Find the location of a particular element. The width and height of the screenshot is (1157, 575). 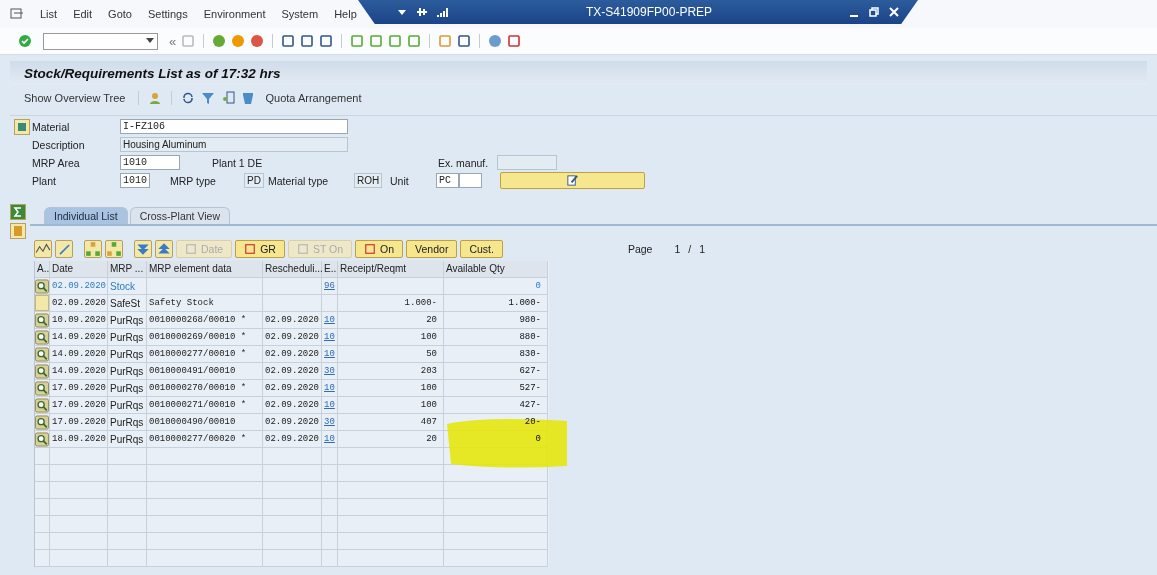

bucket-icon is located at coordinates (248, 98).